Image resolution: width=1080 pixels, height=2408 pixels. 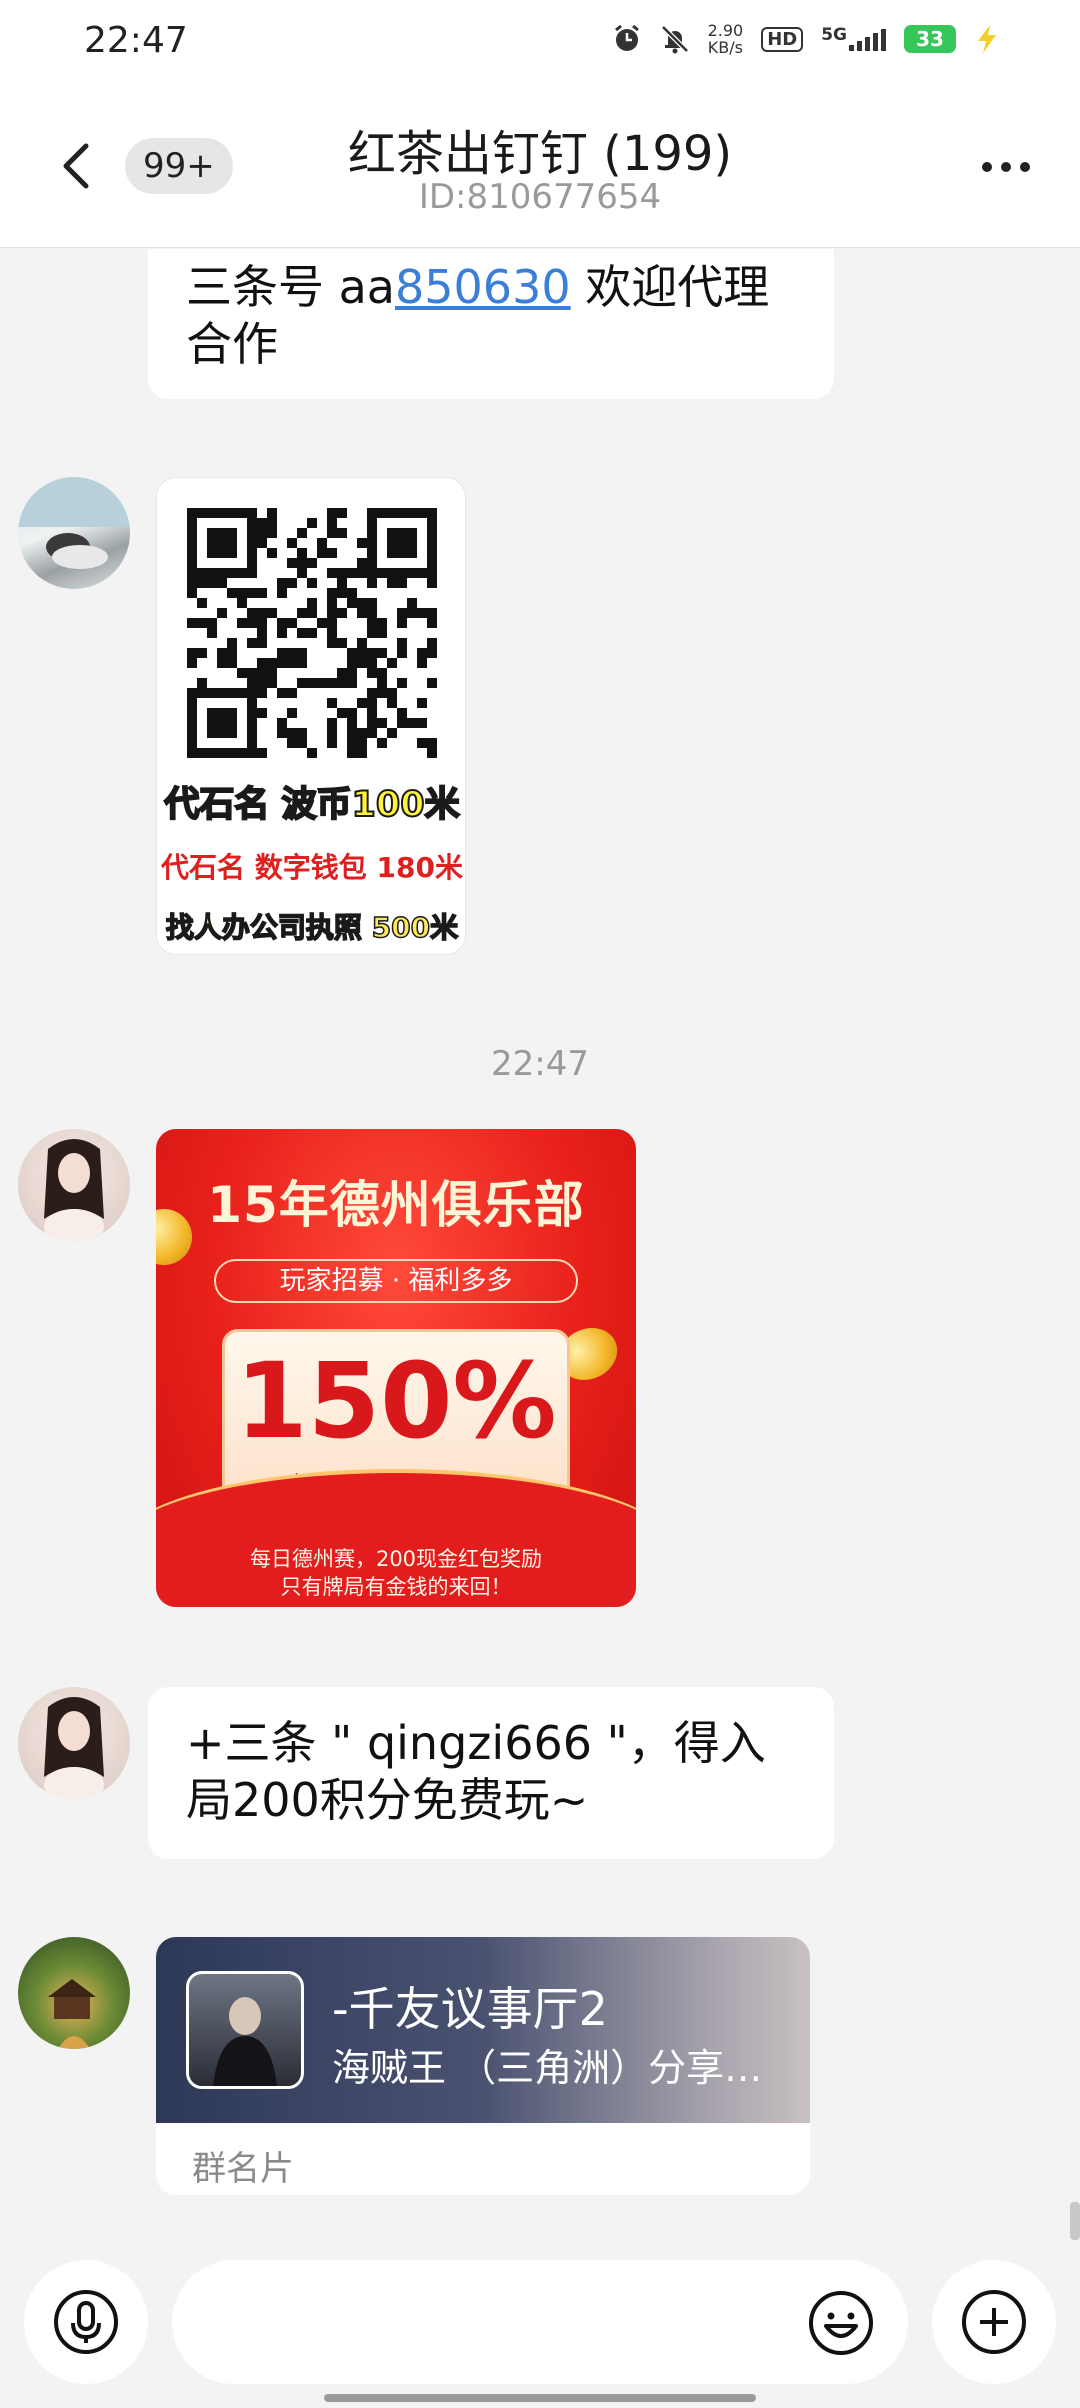 I want to click on message-text: +三条 " qingzi666 "，得入局200积分免费玩~, so click(x=476, y=1771).